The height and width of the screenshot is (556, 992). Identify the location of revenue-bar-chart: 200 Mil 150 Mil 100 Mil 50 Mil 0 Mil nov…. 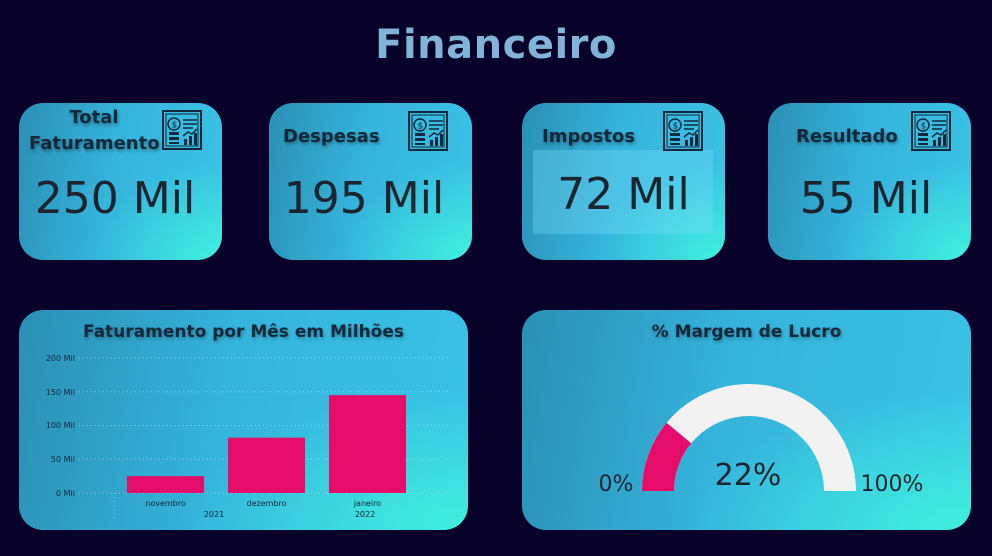
(247, 437).